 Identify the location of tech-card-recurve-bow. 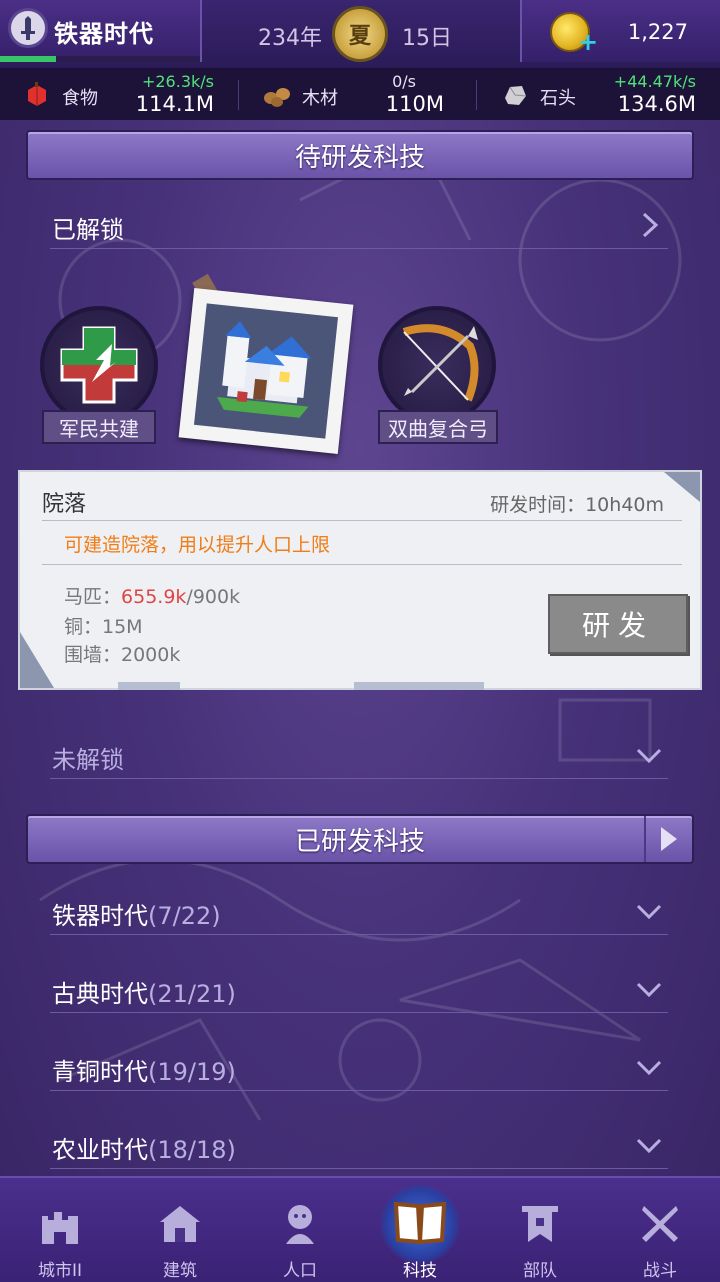
(437, 365).